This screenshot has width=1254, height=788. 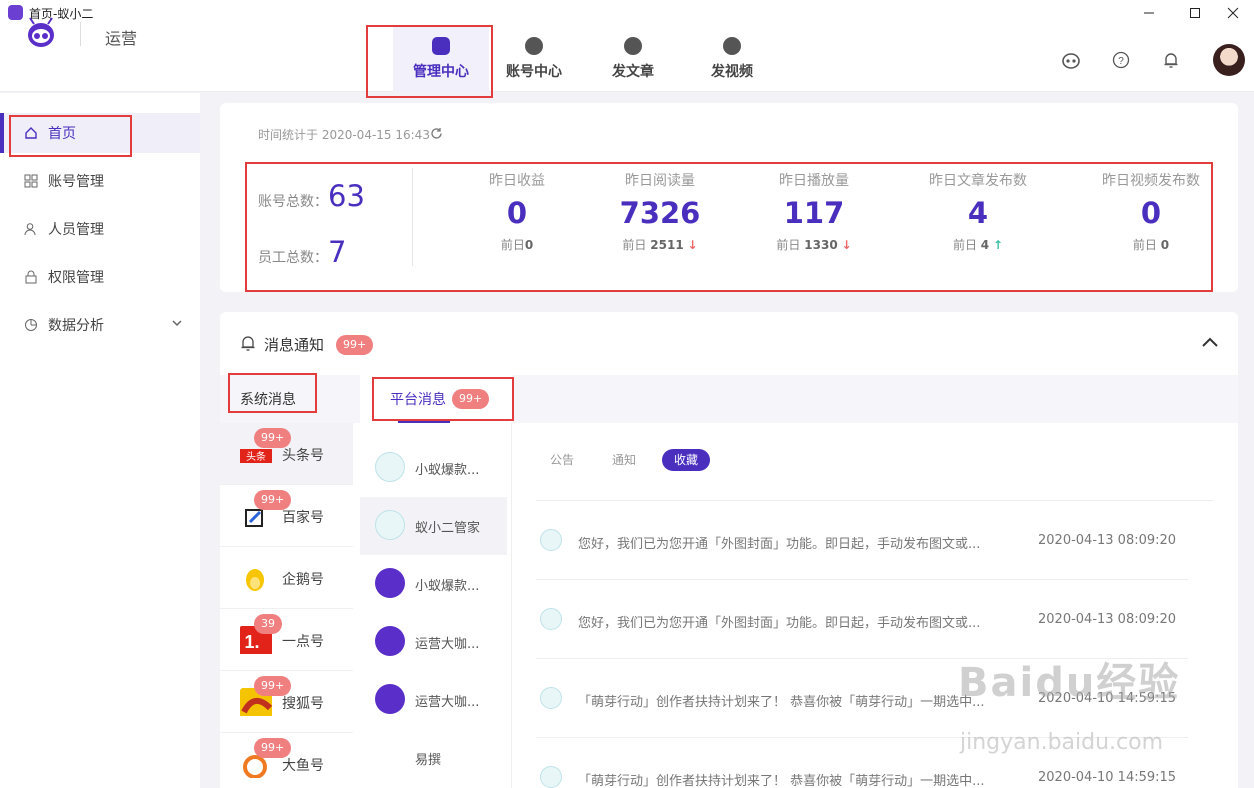 I want to click on sidebar-item-accounts: 账号管理, so click(x=100, y=181).